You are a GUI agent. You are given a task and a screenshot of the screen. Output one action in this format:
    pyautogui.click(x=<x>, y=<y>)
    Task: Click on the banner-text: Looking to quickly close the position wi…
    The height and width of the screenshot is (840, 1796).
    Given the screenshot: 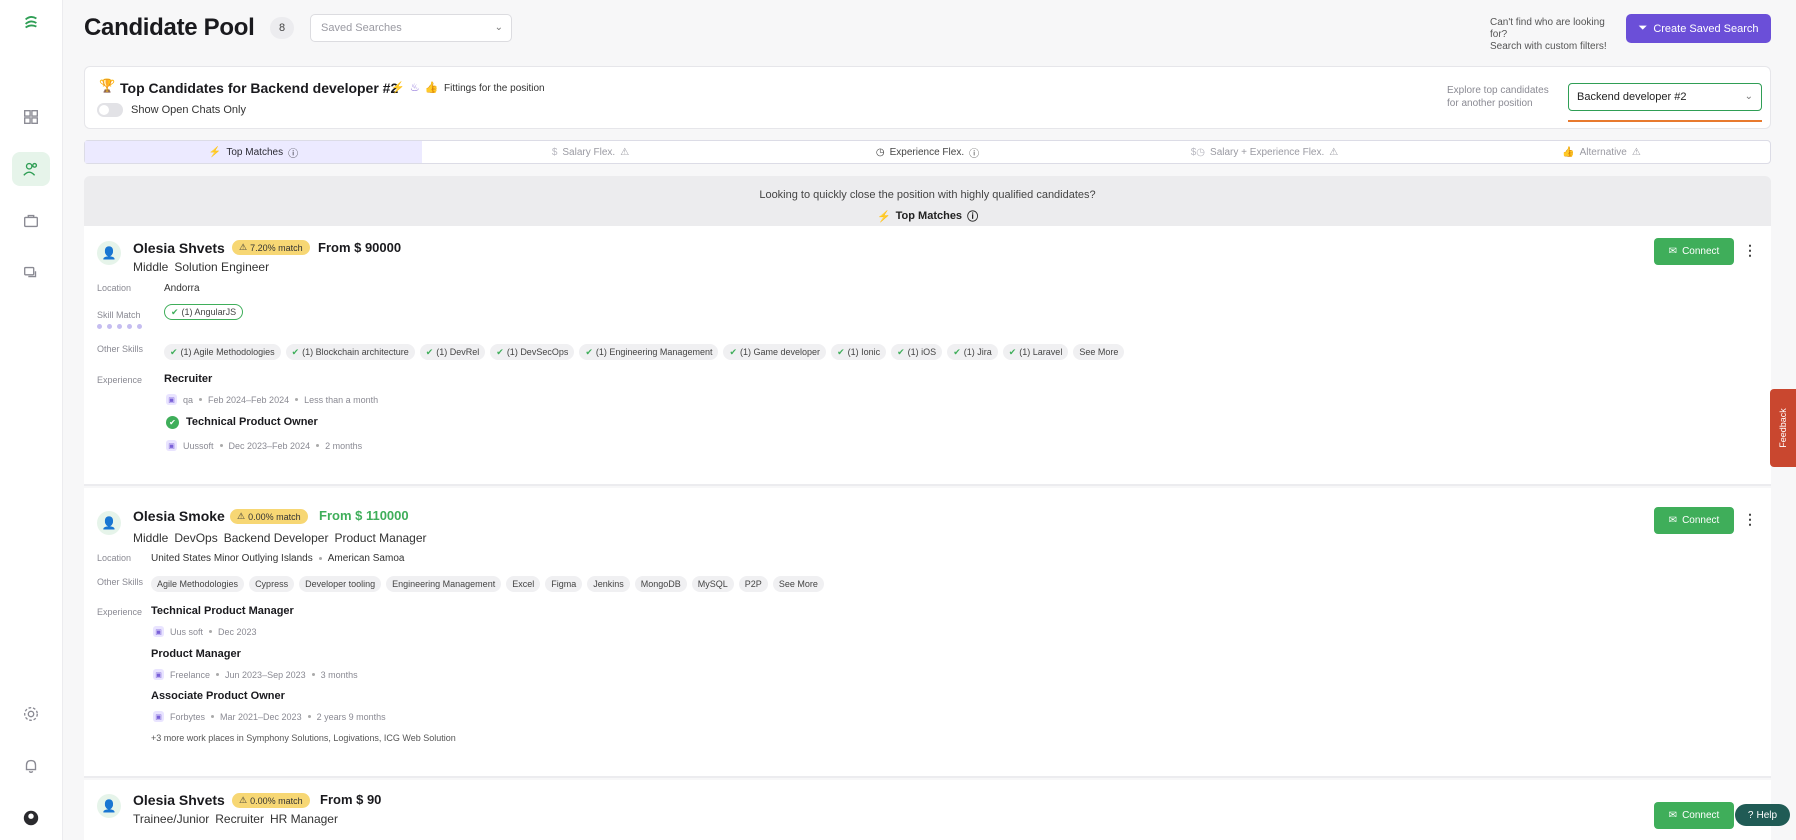 What is the action you would take?
    pyautogui.click(x=927, y=195)
    